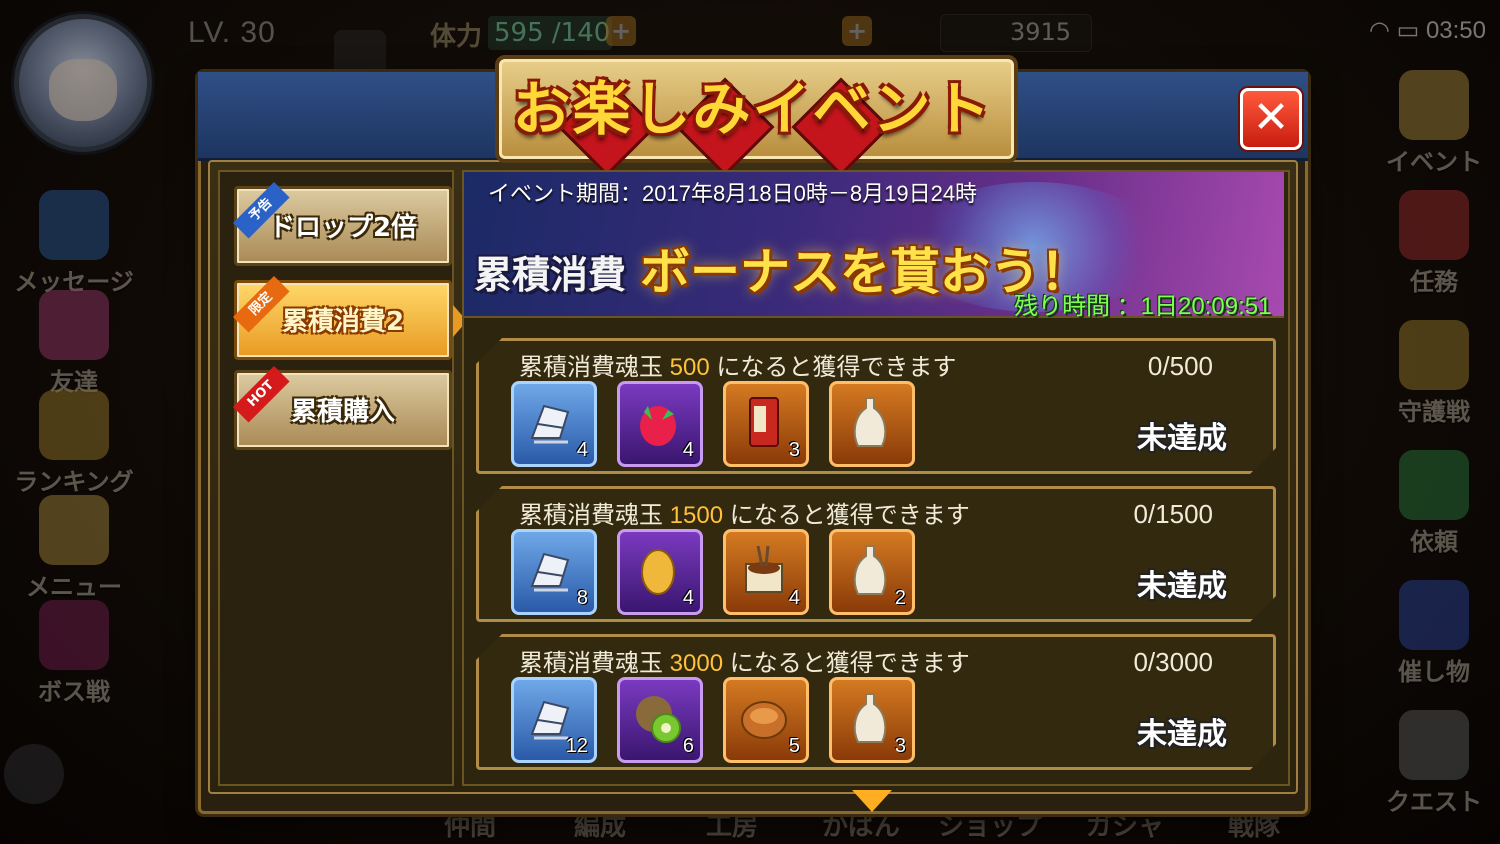  I want to click on close-button: ✕, so click(1271, 119).